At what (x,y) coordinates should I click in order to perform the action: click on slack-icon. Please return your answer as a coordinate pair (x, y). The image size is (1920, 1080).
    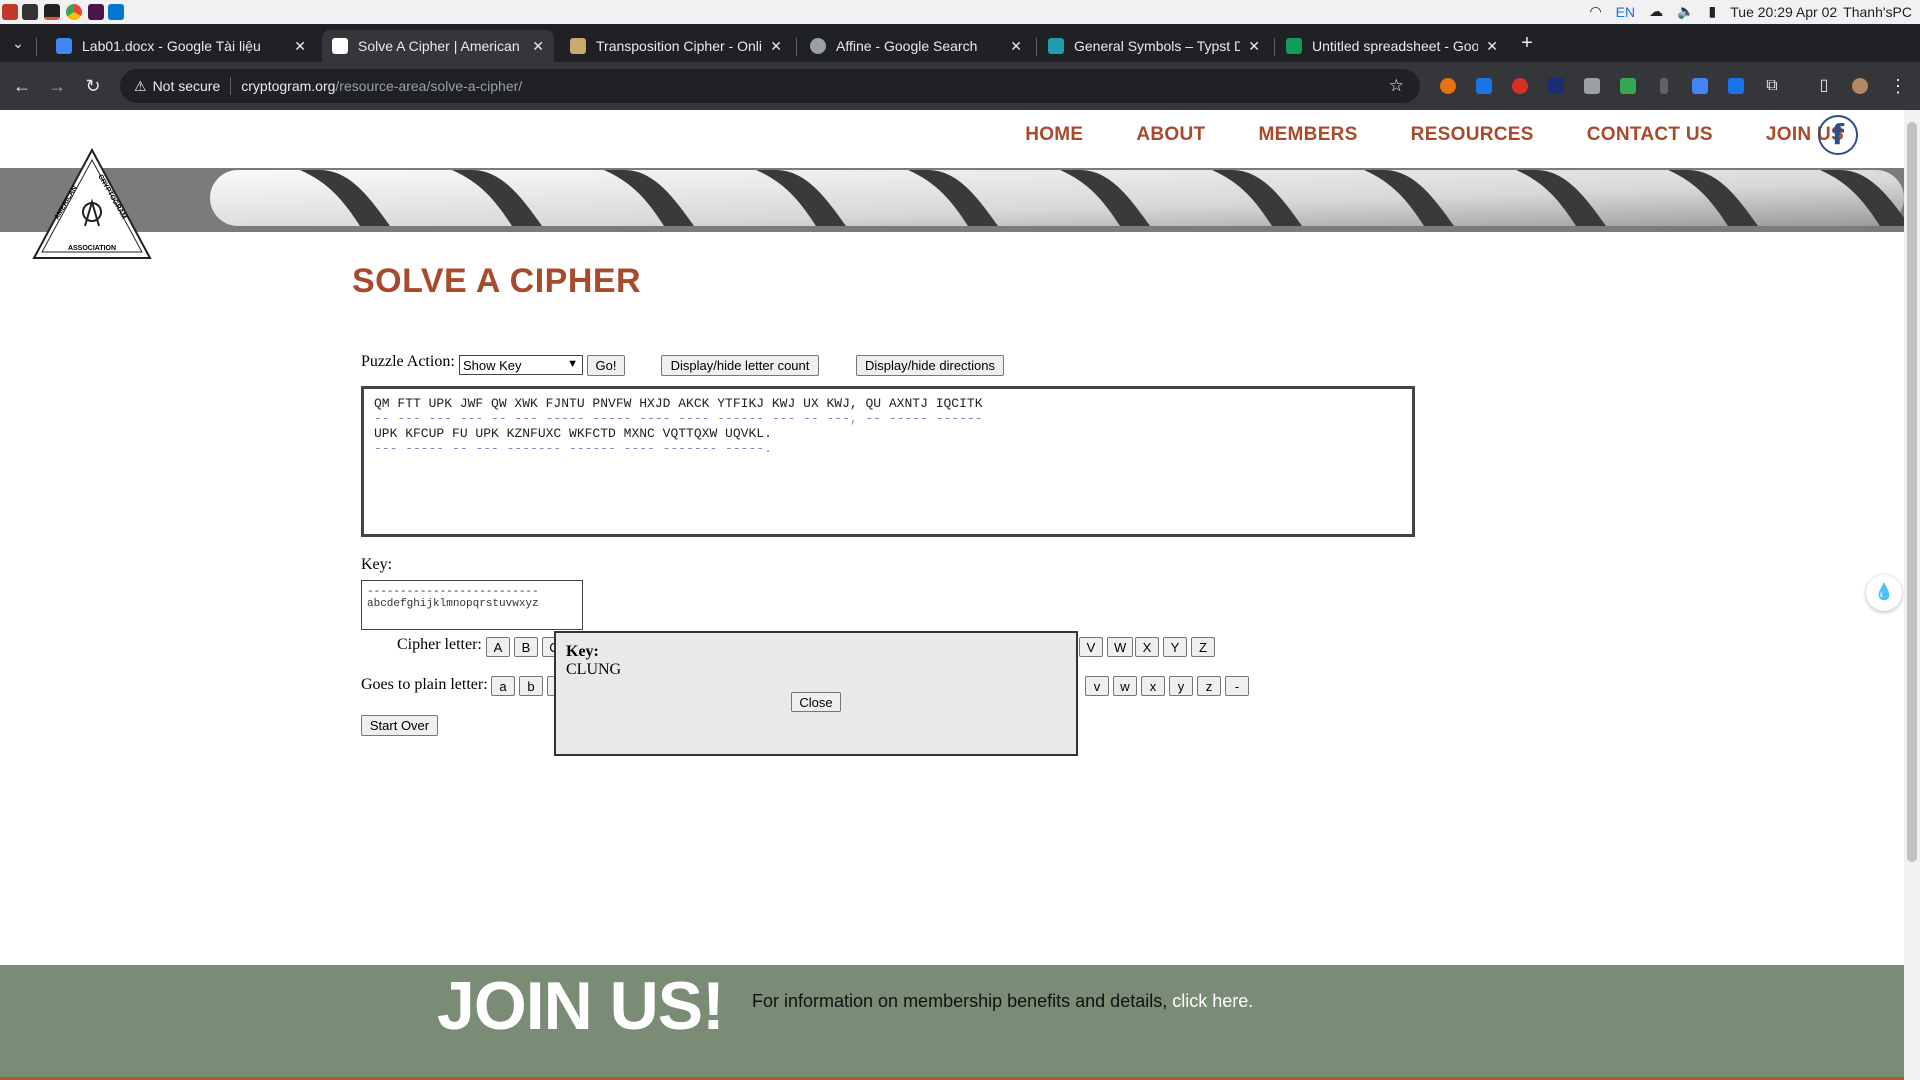
    Looking at the image, I should click on (96, 12).